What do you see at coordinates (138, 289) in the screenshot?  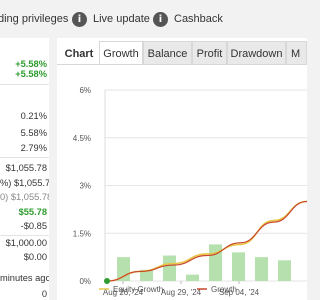 I see `legend-label: Equity Growth` at bounding box center [138, 289].